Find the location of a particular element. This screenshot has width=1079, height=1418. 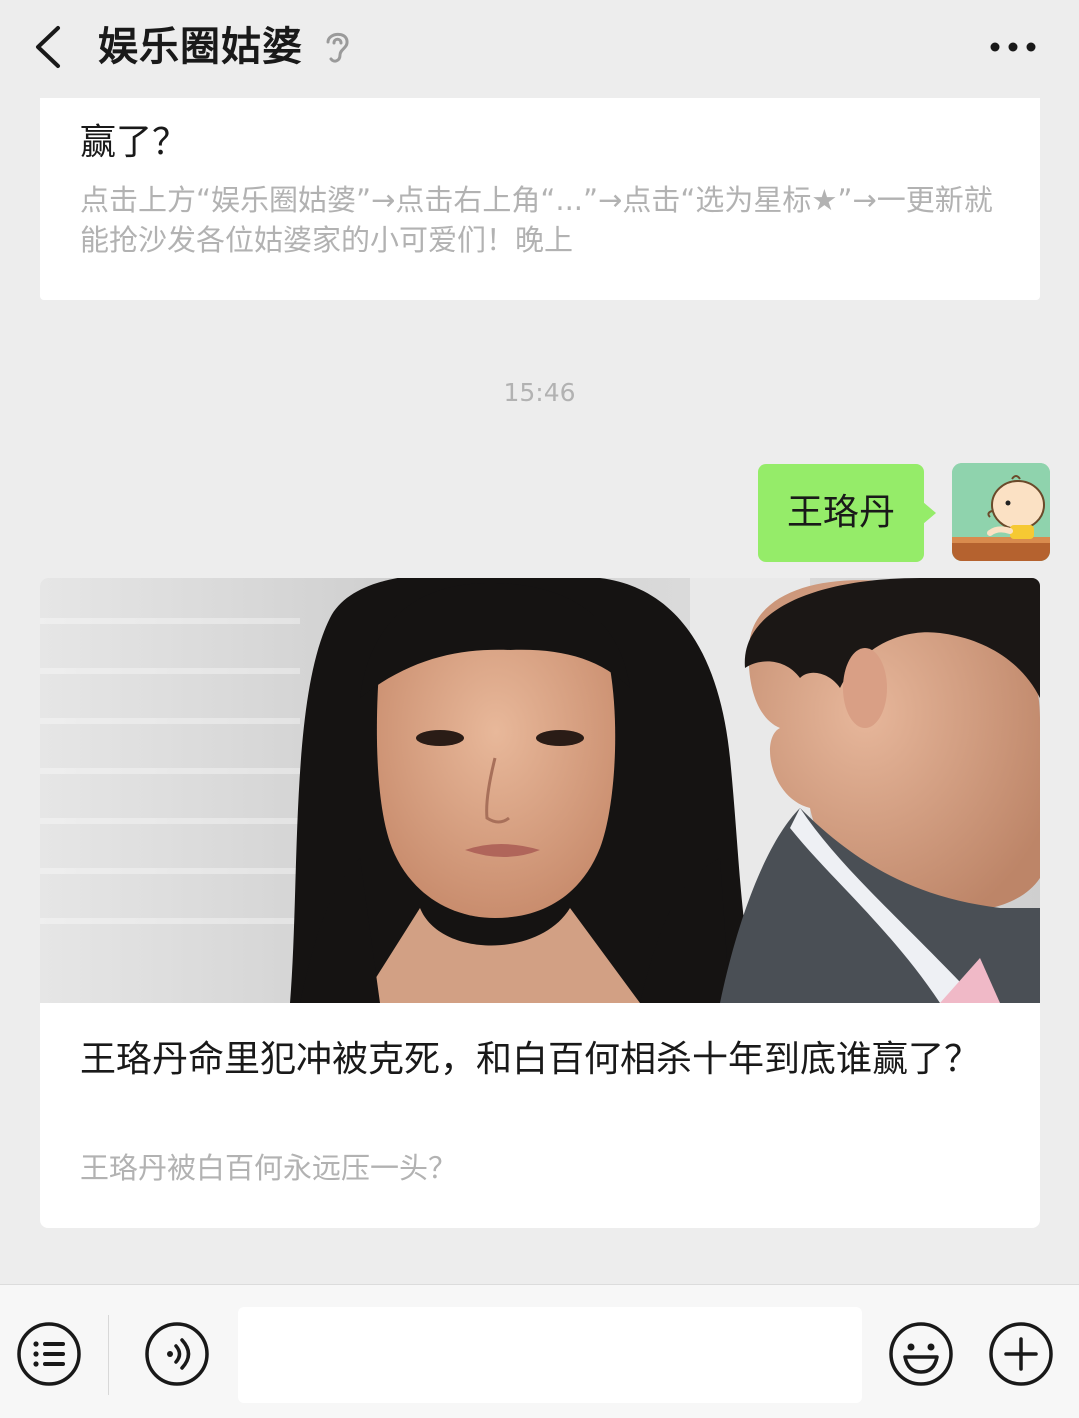

sent-message-bubble: 王珞丹 is located at coordinates (841, 513).